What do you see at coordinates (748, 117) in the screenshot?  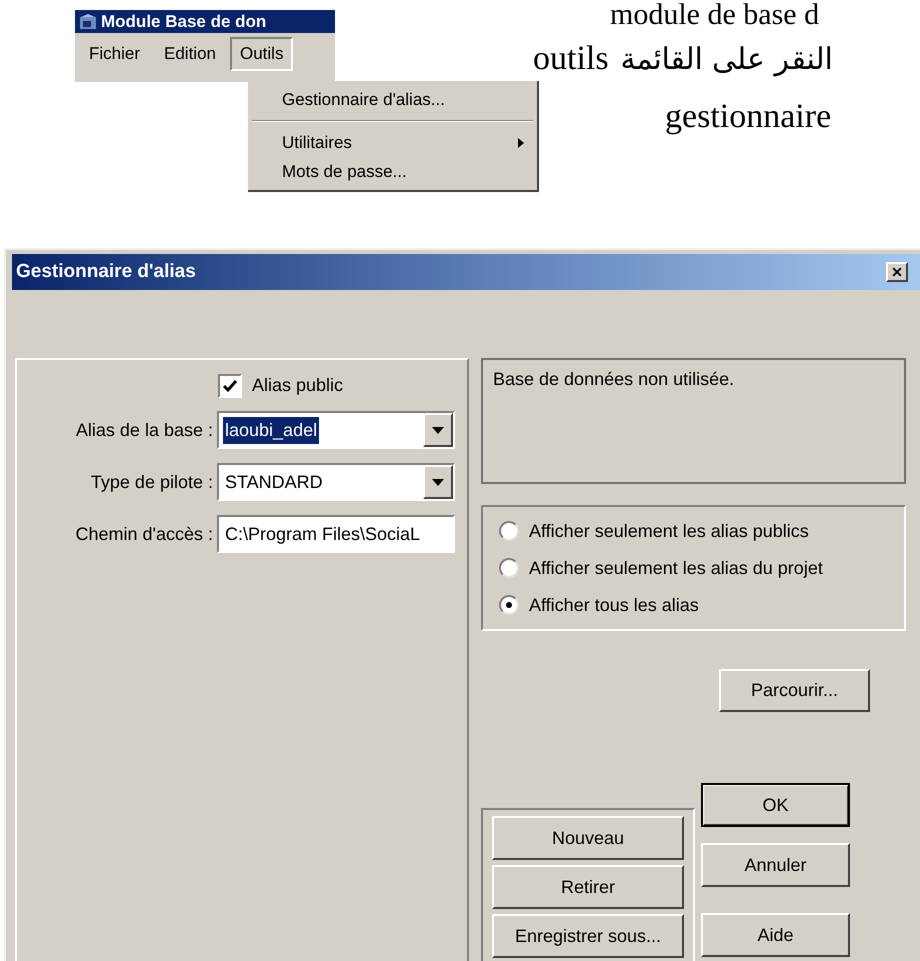 I see `document-text: gestionnaire` at bounding box center [748, 117].